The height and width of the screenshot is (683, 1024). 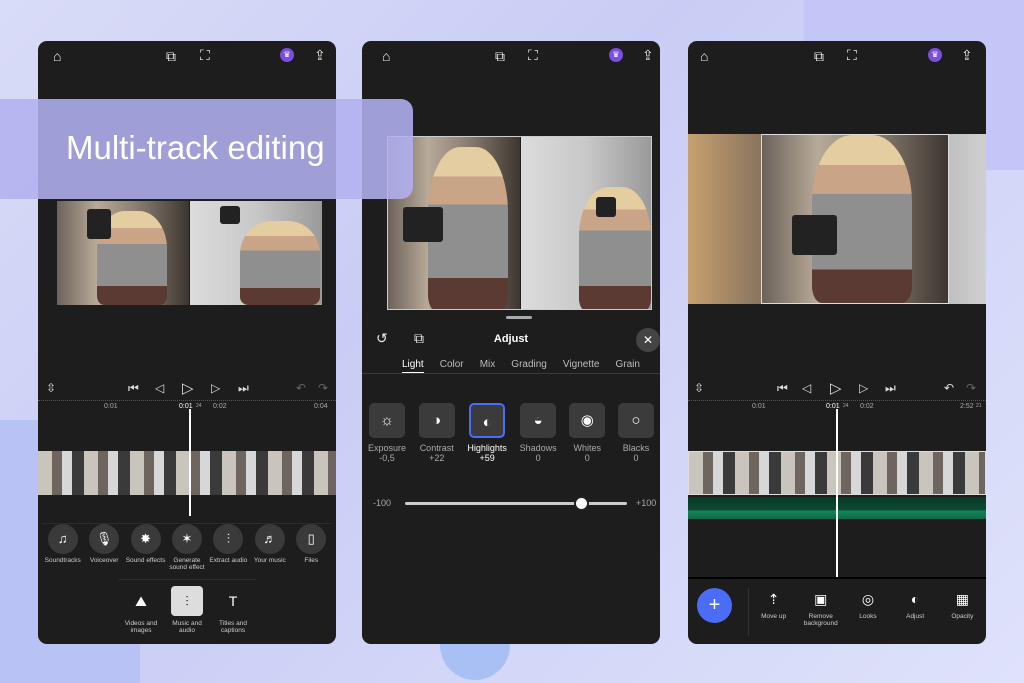 What do you see at coordinates (519, 317) in the screenshot?
I see `sheet-handle` at bounding box center [519, 317].